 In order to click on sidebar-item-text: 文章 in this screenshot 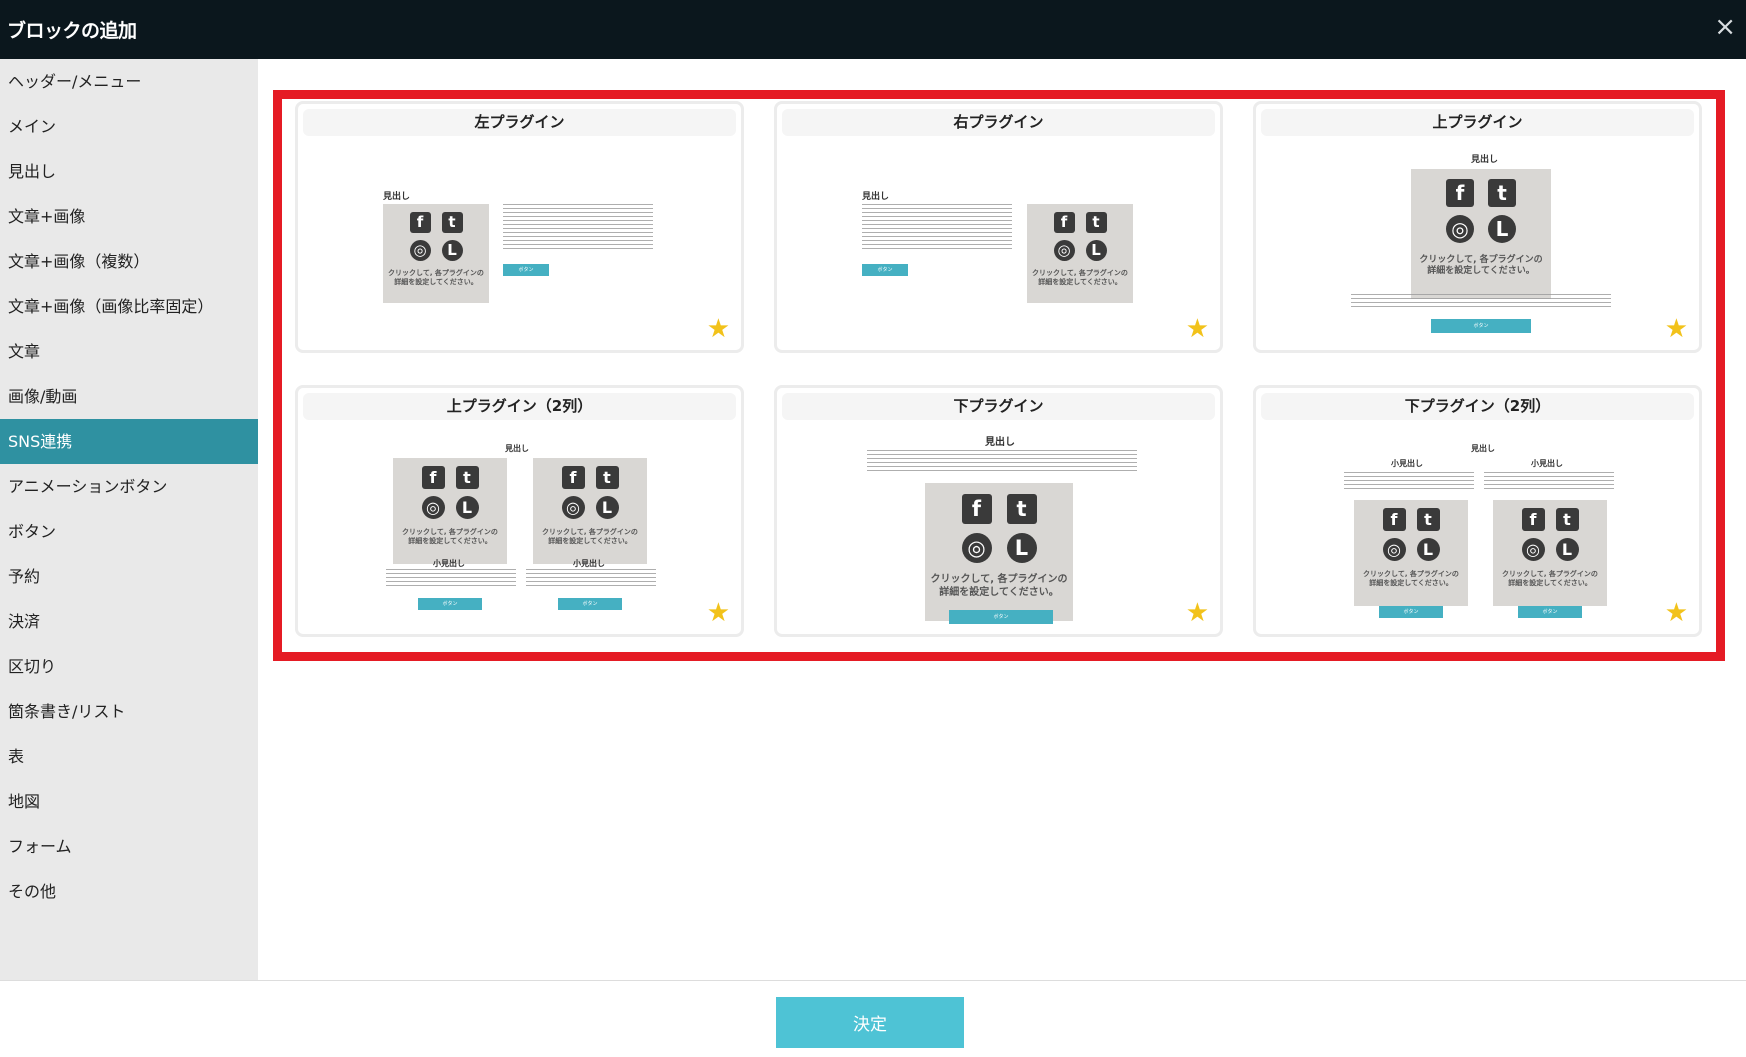, I will do `click(129, 351)`.